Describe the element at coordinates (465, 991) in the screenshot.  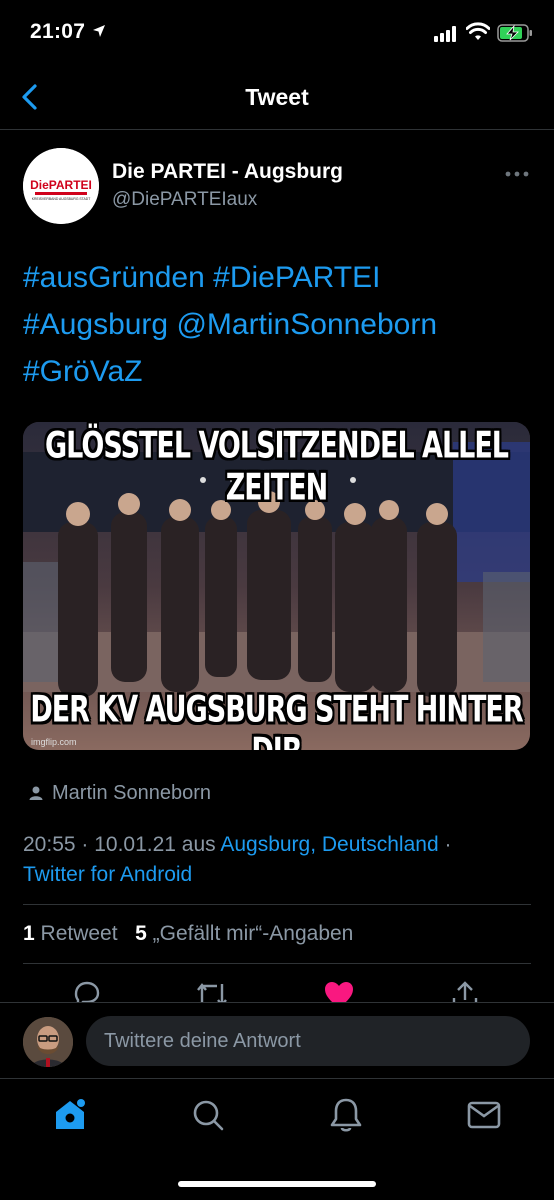
I see `share-icon` at that location.